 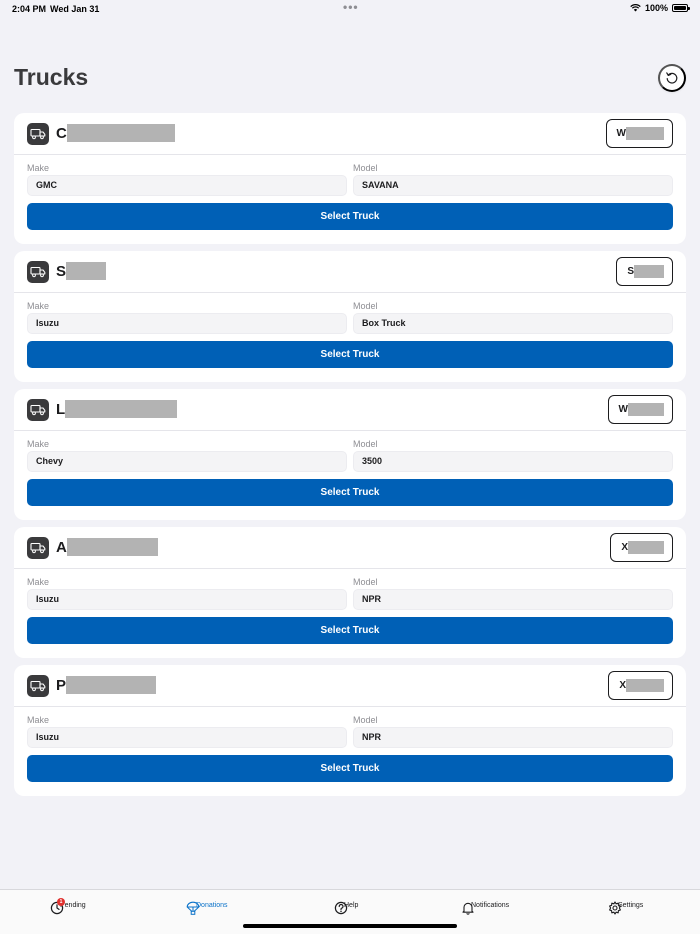 I want to click on unit-initial: S, so click(x=630, y=271).